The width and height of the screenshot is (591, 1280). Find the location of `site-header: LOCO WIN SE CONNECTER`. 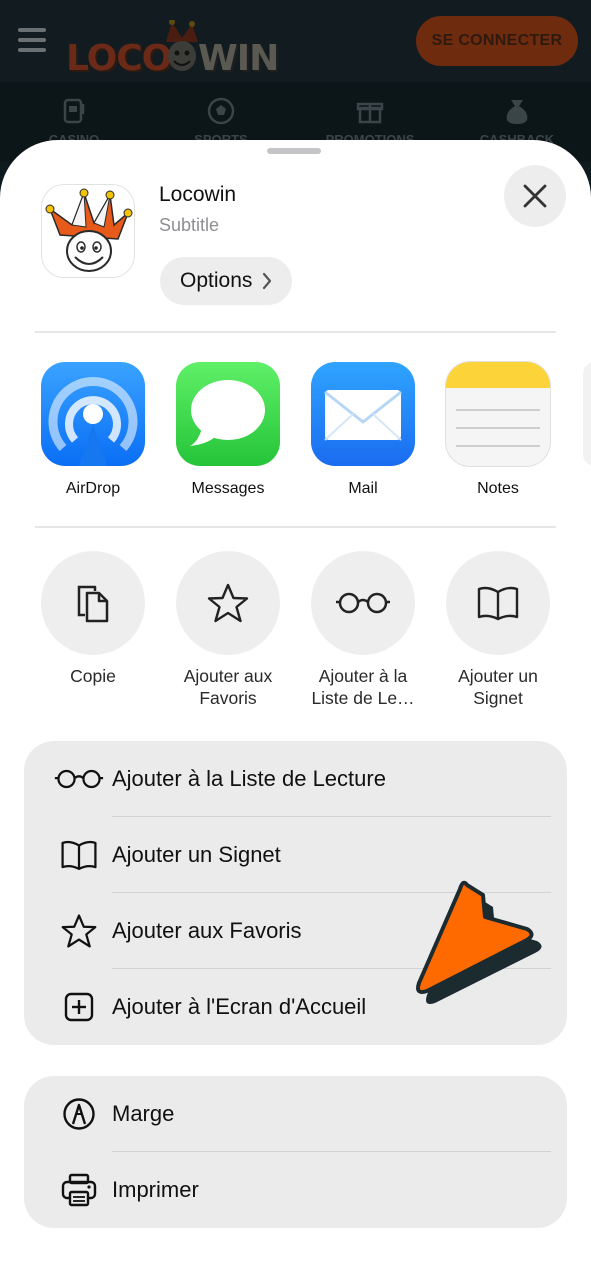

site-header: LOCO WIN SE CONNECTER is located at coordinates (295, 41).